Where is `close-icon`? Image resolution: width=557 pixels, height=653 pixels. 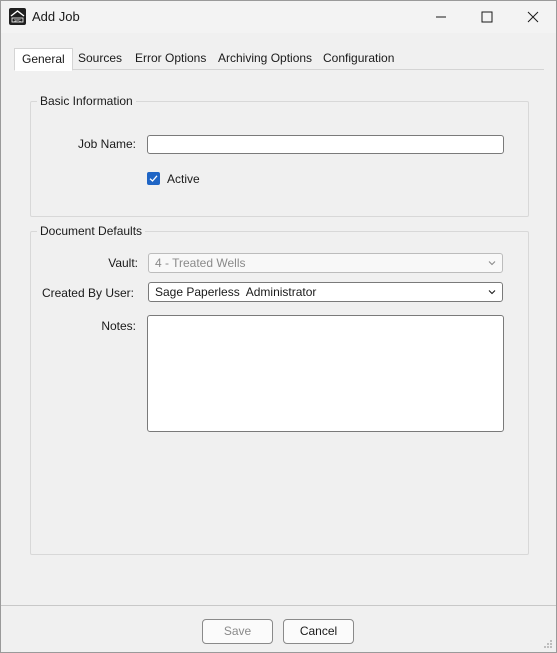
close-icon is located at coordinates (533, 16).